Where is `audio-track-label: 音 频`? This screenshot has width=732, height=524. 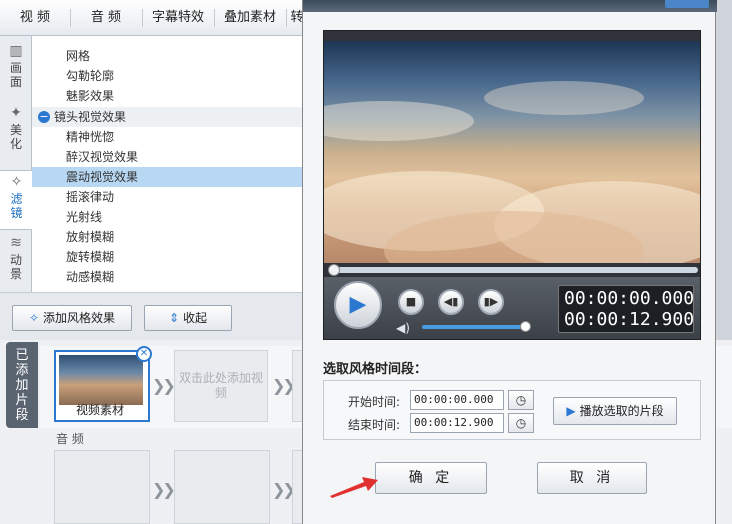 audio-track-label: 音 频 is located at coordinates (70, 439).